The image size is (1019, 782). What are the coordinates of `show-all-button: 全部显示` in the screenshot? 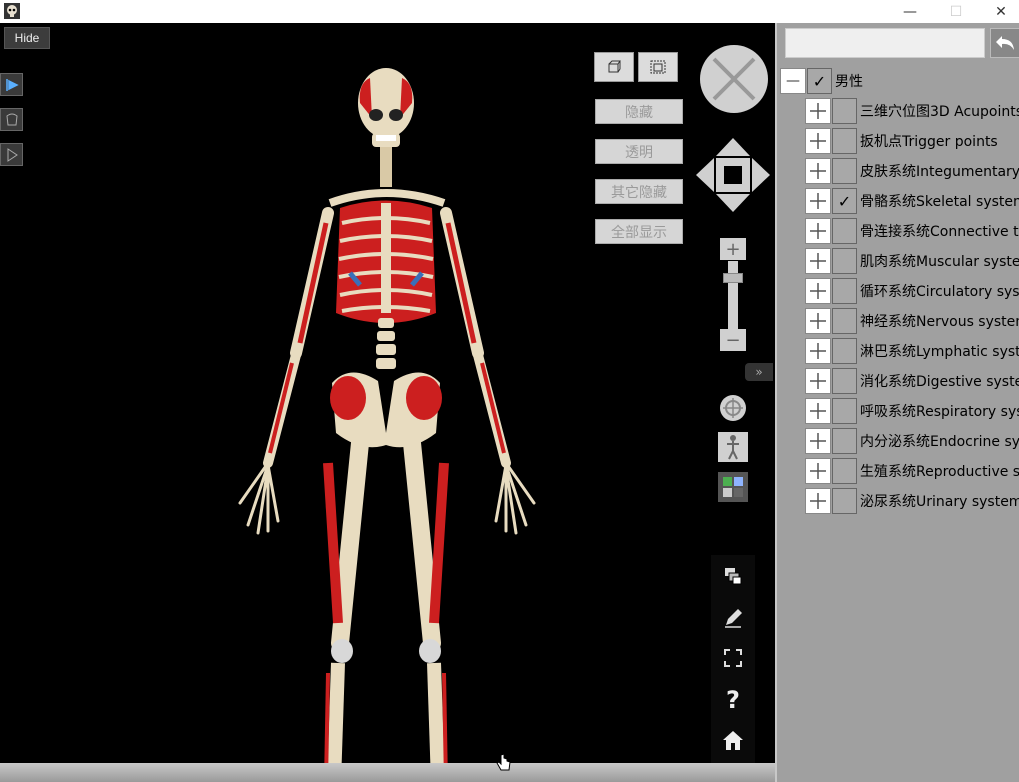 It's located at (639, 231).